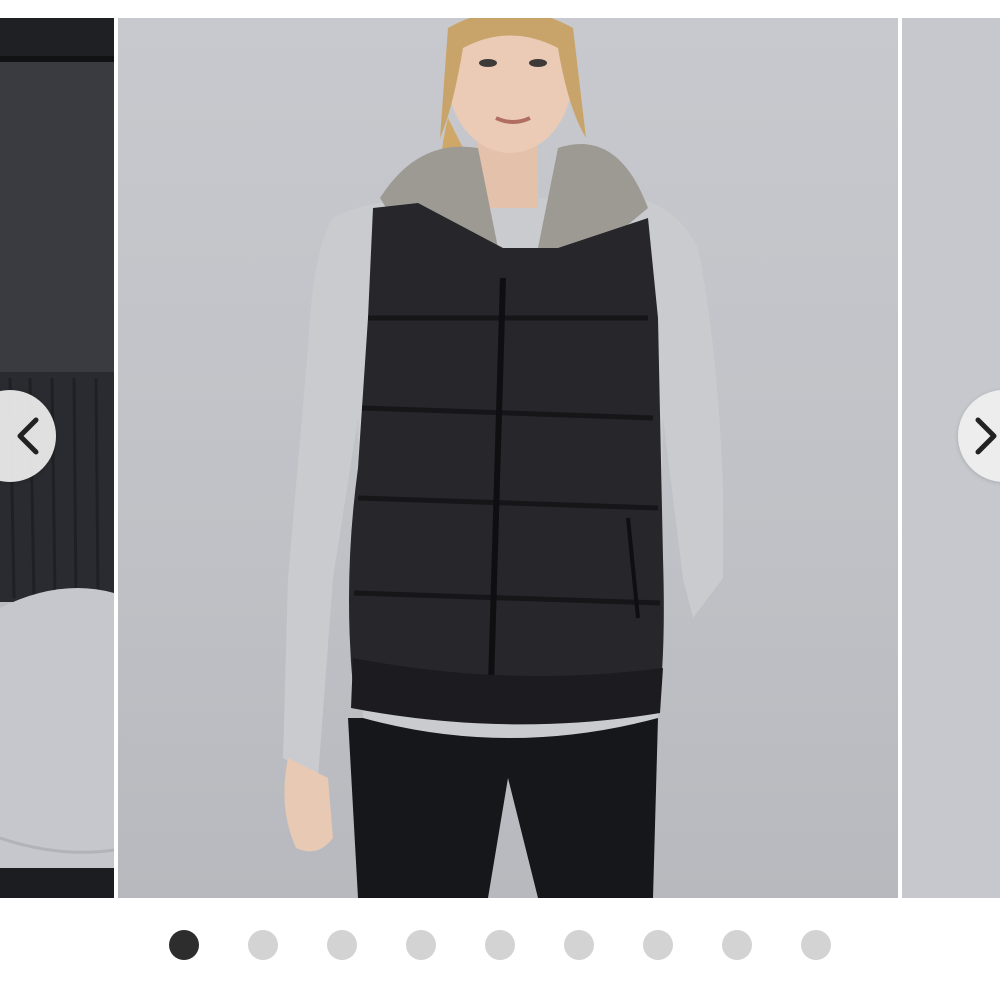 The height and width of the screenshot is (1000, 1000). What do you see at coordinates (28, 436) in the screenshot?
I see `chevron-left-icon` at bounding box center [28, 436].